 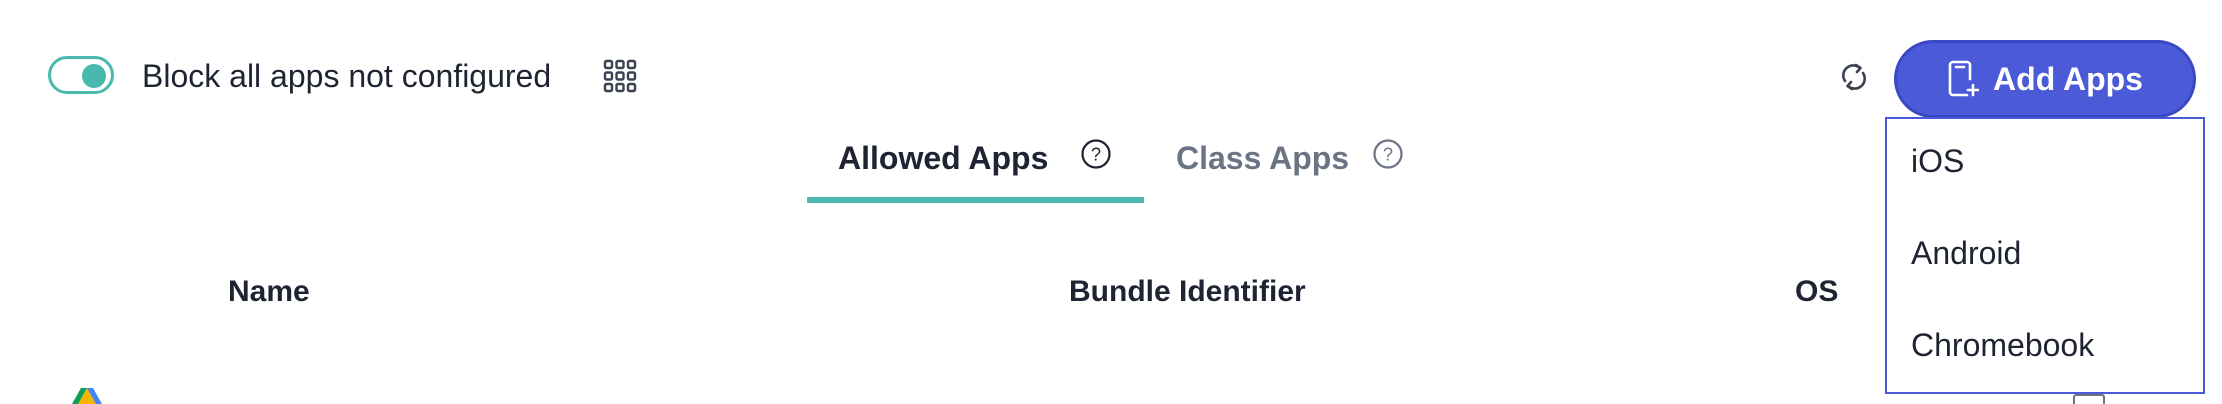 I want to click on refresh-icon, so click(x=1854, y=77).